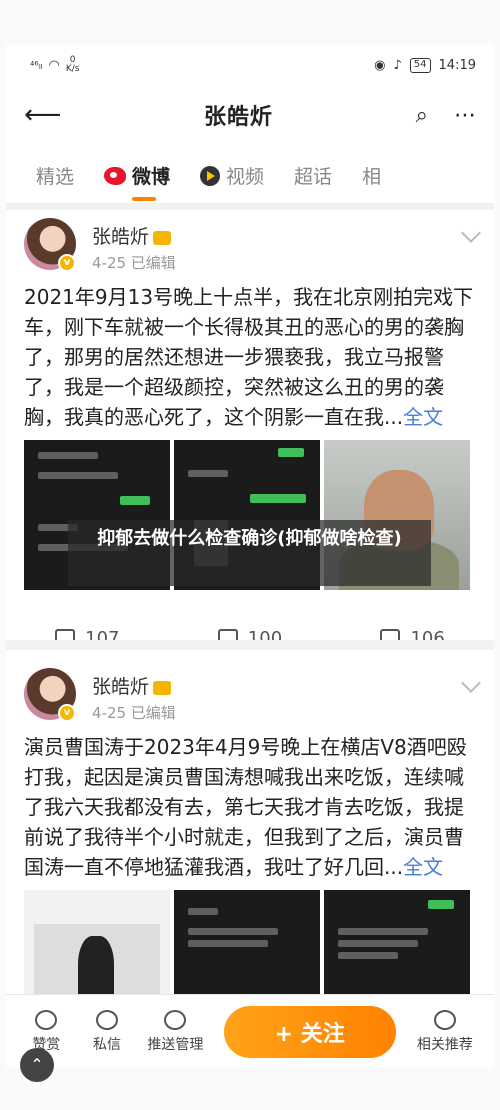 The image size is (500, 1110). Describe the element at coordinates (238, 117) in the screenshot. I see `page-title: 张皓炘` at that location.